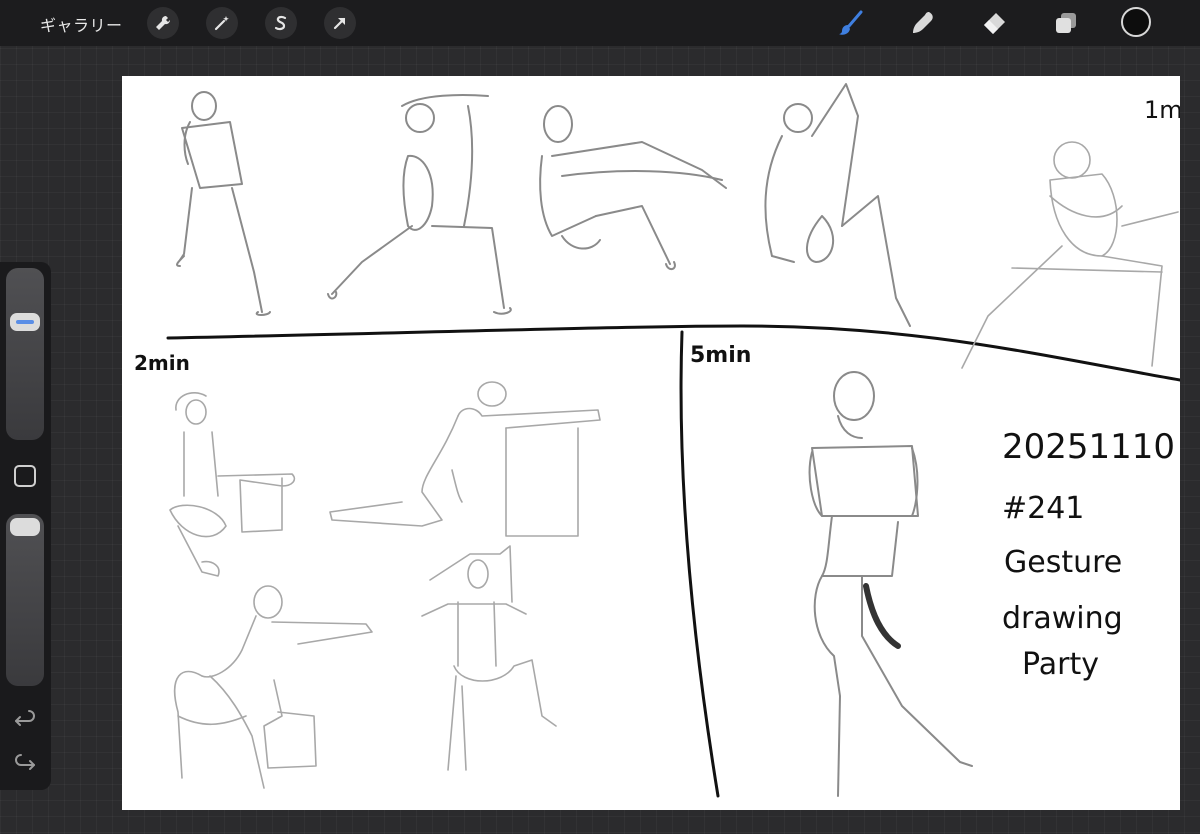 The image size is (1200, 834). Describe the element at coordinates (600, 23) in the screenshot. I see `top-toolbar: ギャラリー` at that location.